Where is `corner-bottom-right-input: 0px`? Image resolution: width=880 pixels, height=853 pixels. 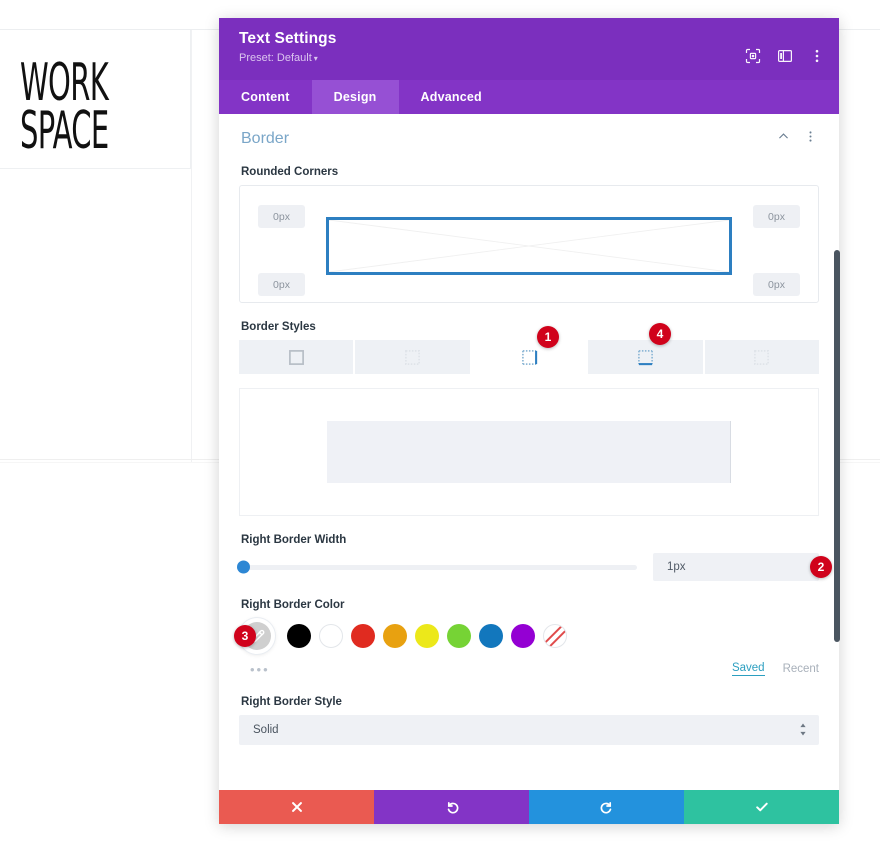 corner-bottom-right-input: 0px is located at coordinates (776, 284).